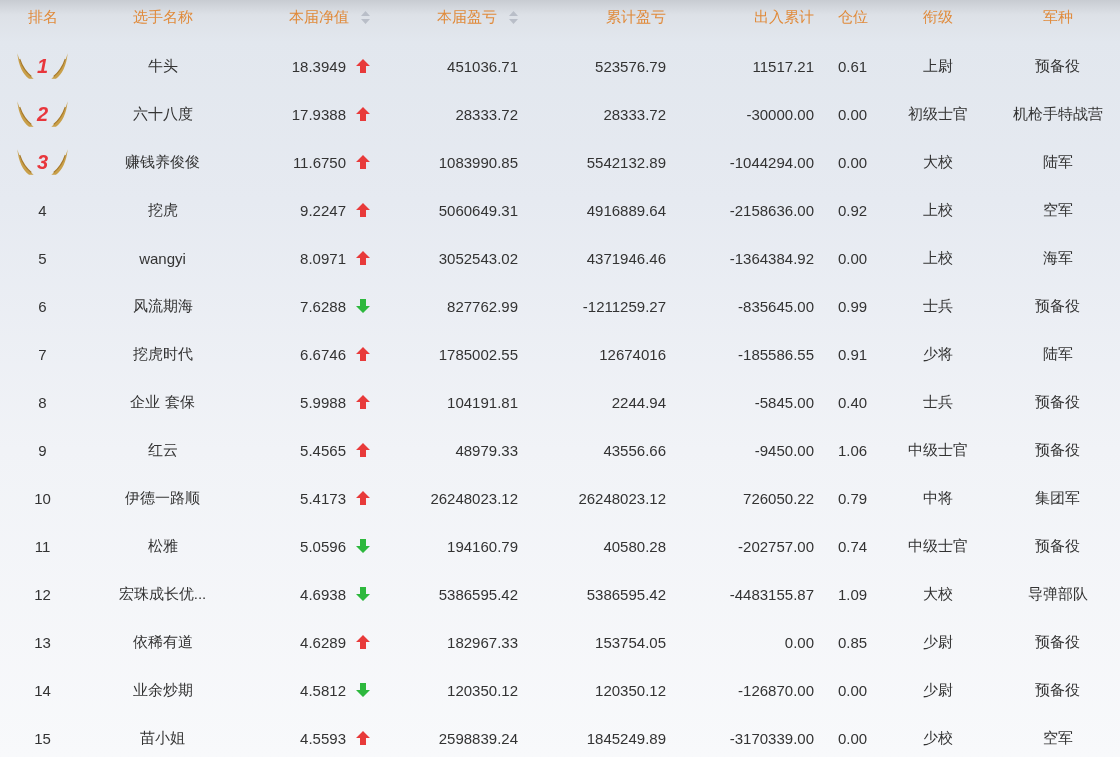 The width and height of the screenshot is (1120, 757). What do you see at coordinates (1057, 258) in the screenshot?
I see `service-branch: 海军` at bounding box center [1057, 258].